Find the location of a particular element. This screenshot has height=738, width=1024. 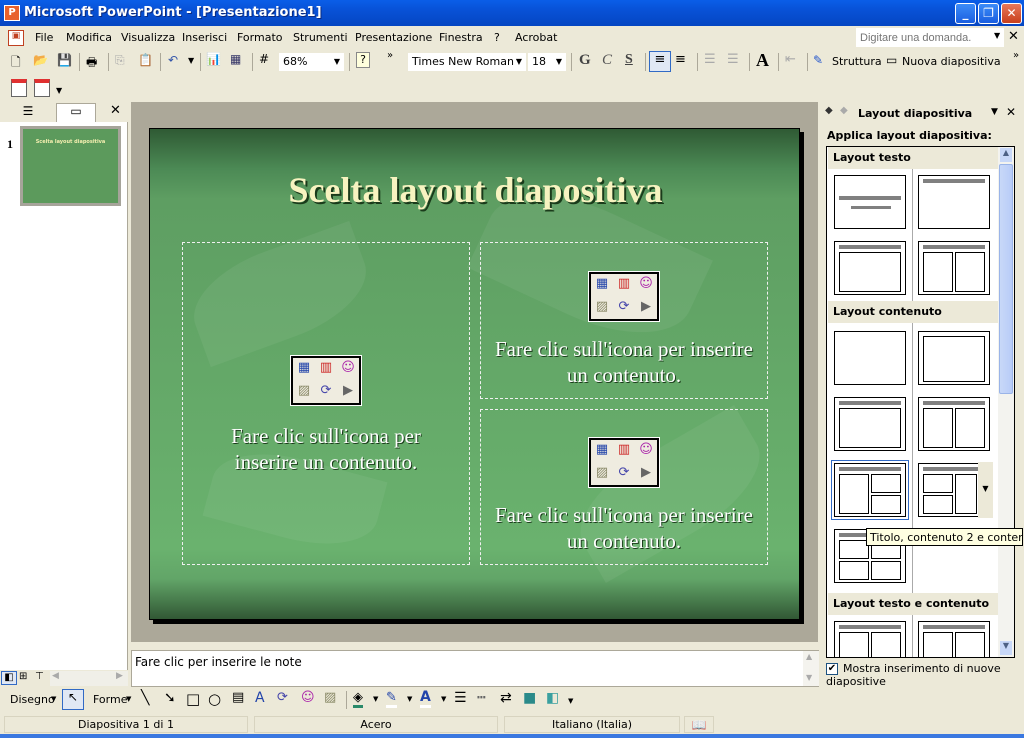

grid-icon: # is located at coordinates (264, 59).